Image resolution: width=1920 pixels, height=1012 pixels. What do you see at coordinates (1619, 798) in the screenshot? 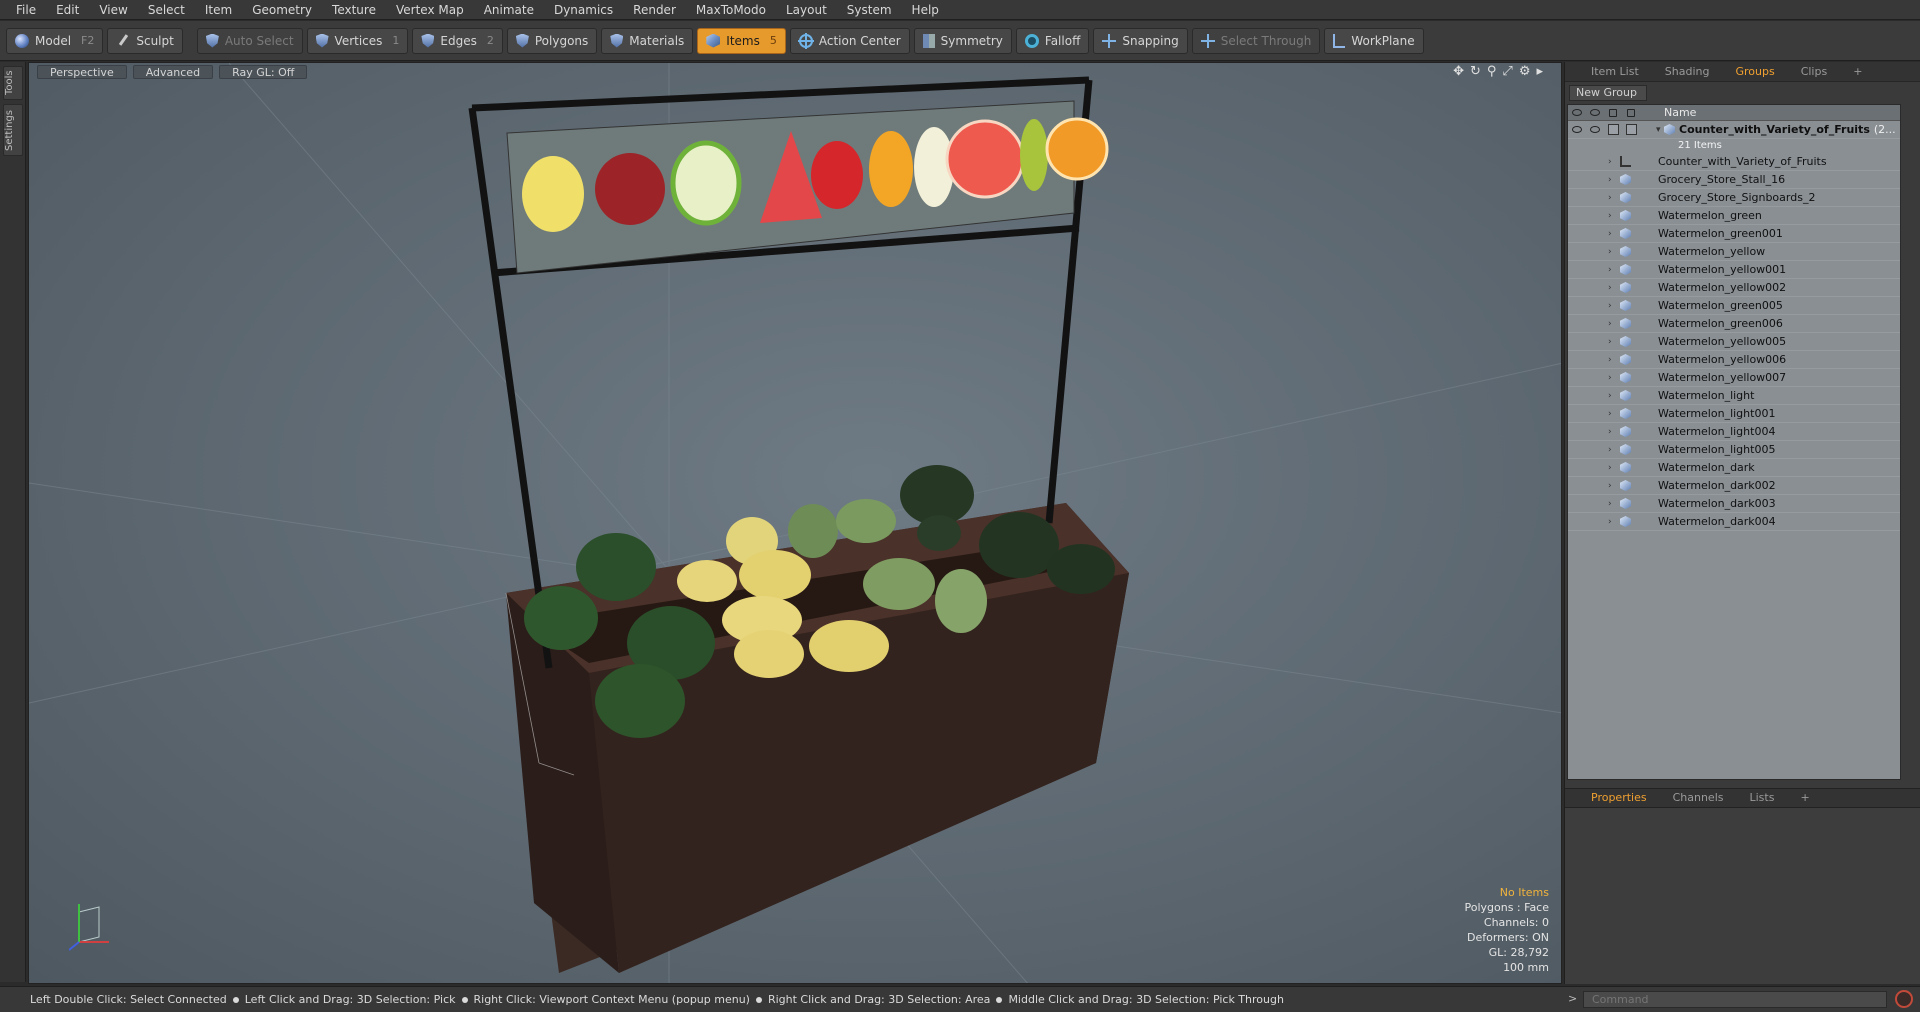
I see `tab-properties: Properties` at bounding box center [1619, 798].